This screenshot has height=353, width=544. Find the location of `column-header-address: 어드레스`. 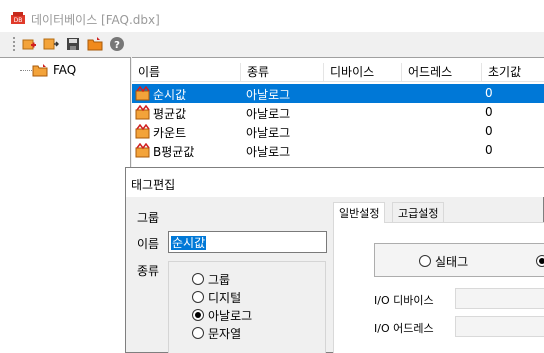

column-header-address: 어드레스 is located at coordinates (442, 72).